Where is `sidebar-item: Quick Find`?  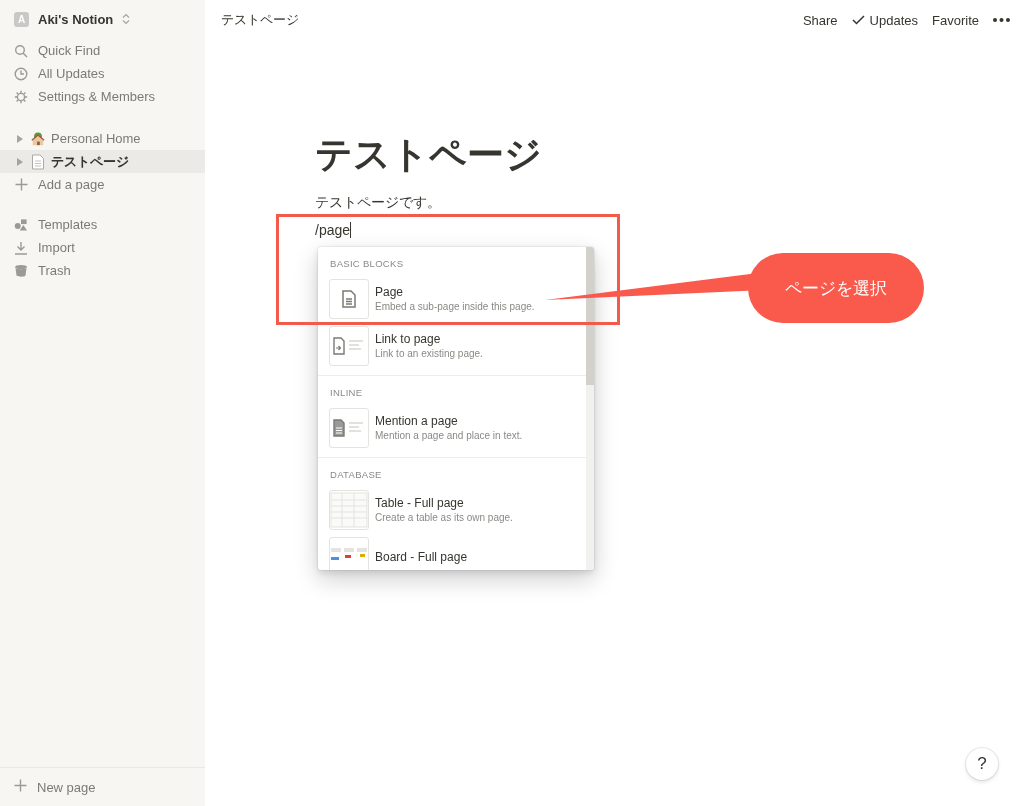 sidebar-item: Quick Find is located at coordinates (102, 50).